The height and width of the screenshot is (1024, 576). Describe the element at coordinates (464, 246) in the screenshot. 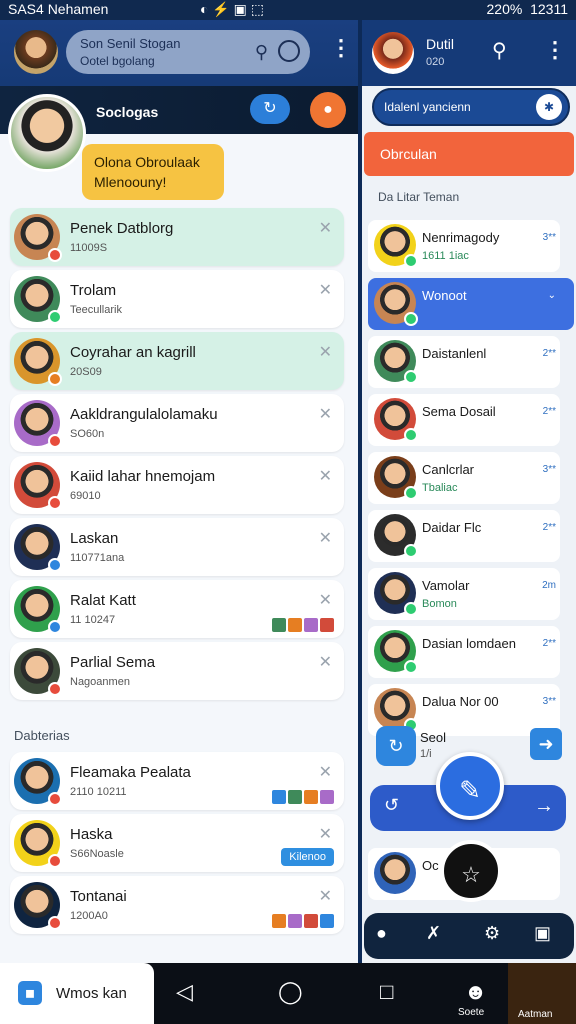

I see `chat-row: Nenrimagody 1611 1iac 3**` at that location.